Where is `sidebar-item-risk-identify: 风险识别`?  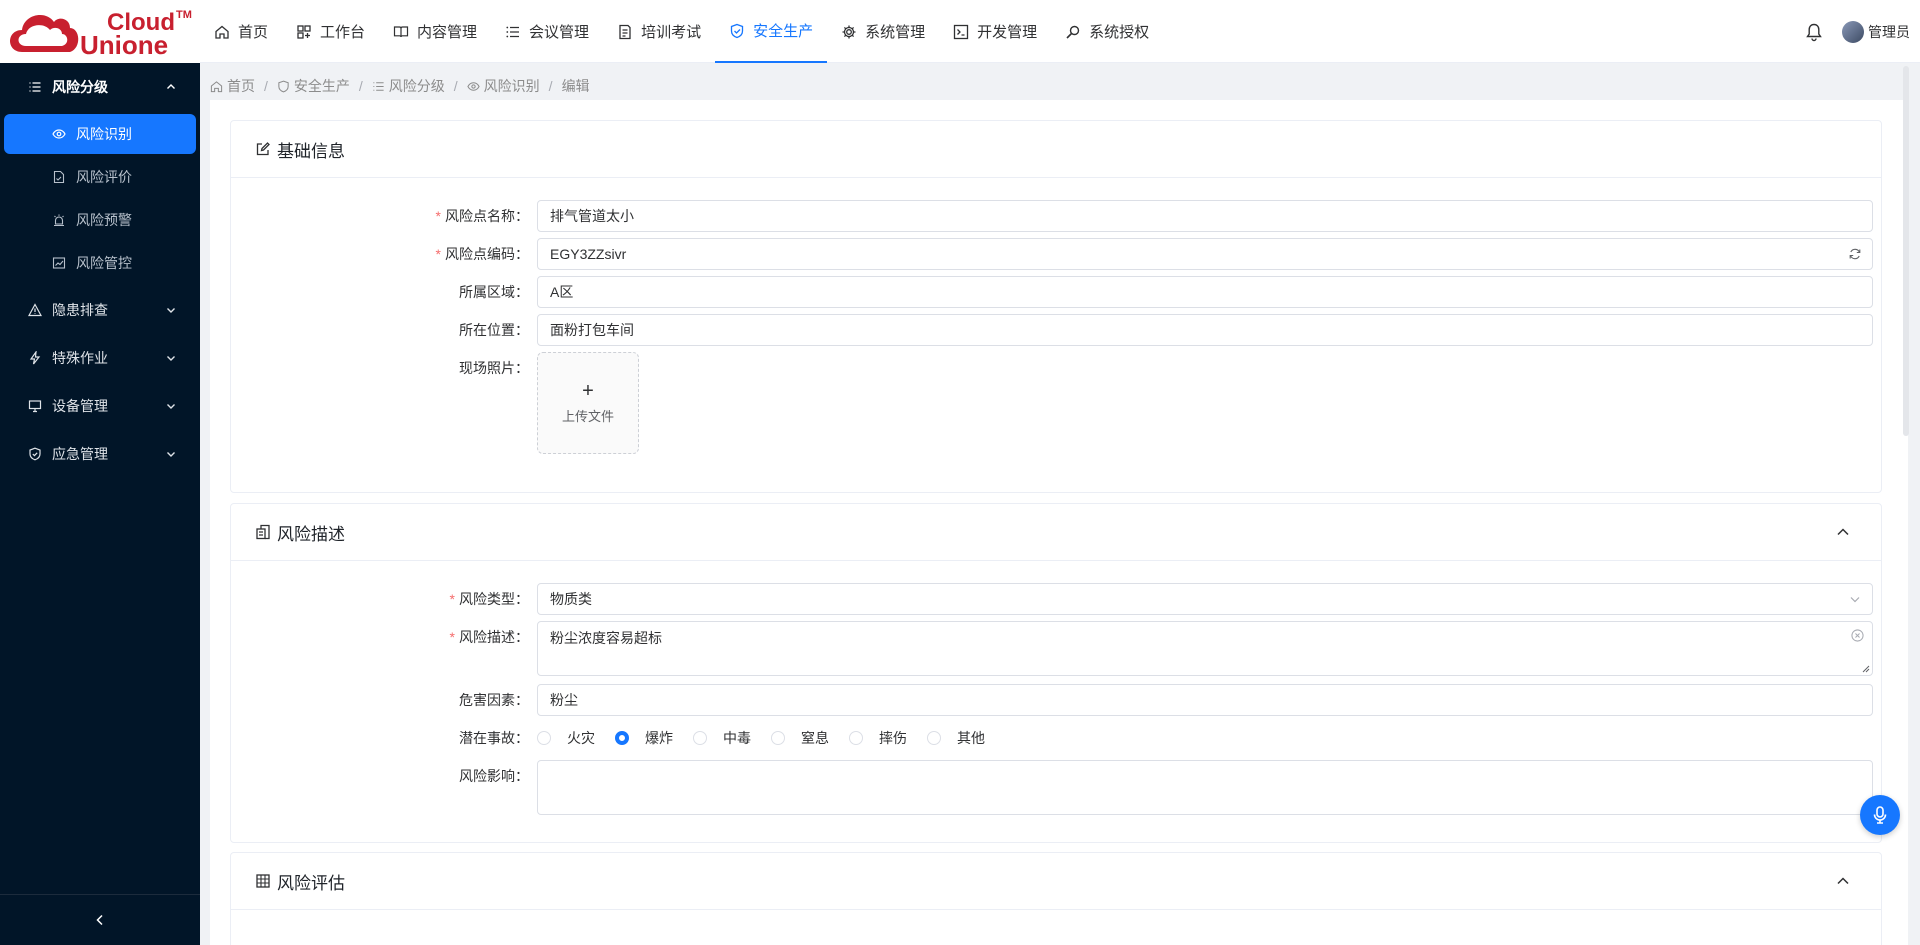 sidebar-item-risk-identify: 风险识别 is located at coordinates (100, 134).